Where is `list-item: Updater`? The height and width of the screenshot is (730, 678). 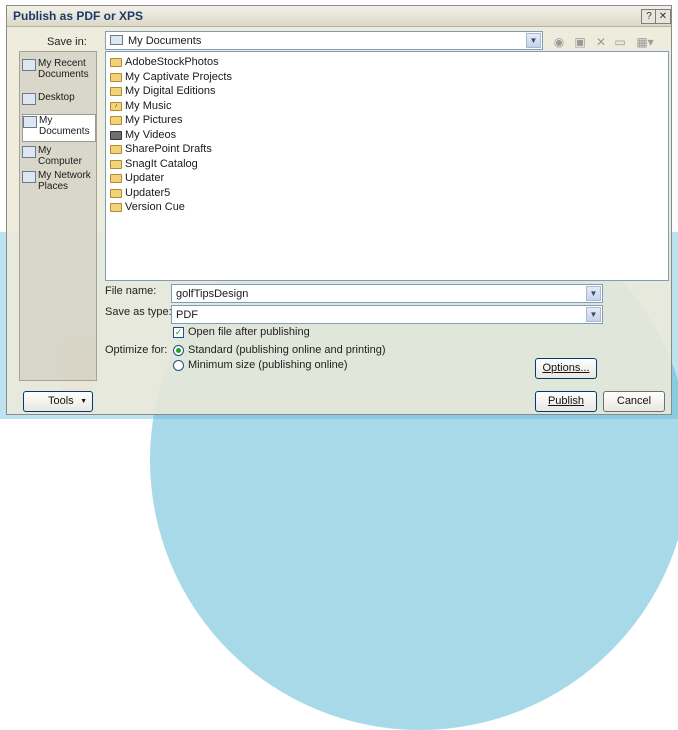 list-item: Updater is located at coordinates (137, 178).